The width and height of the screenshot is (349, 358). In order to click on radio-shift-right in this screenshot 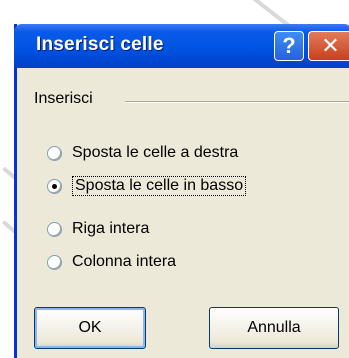, I will do `click(54, 153)`.